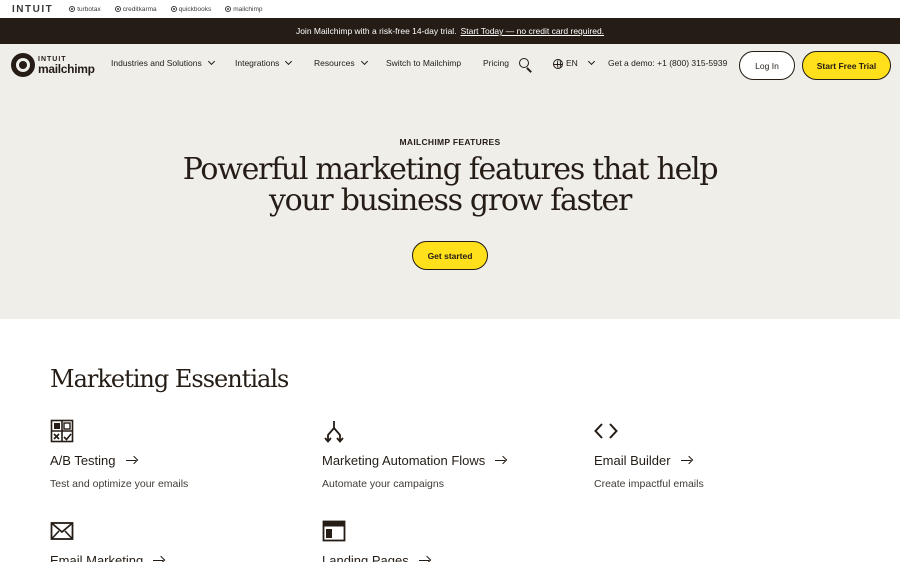 This screenshot has width=900, height=562. I want to click on creditkarma-logo-icon, so click(117, 9).